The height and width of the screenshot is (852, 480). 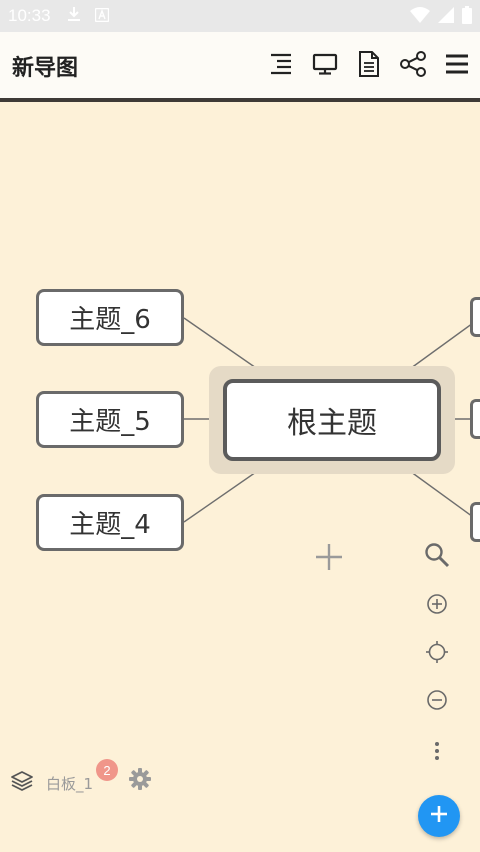 I want to click on connectors, so click(x=331, y=420).